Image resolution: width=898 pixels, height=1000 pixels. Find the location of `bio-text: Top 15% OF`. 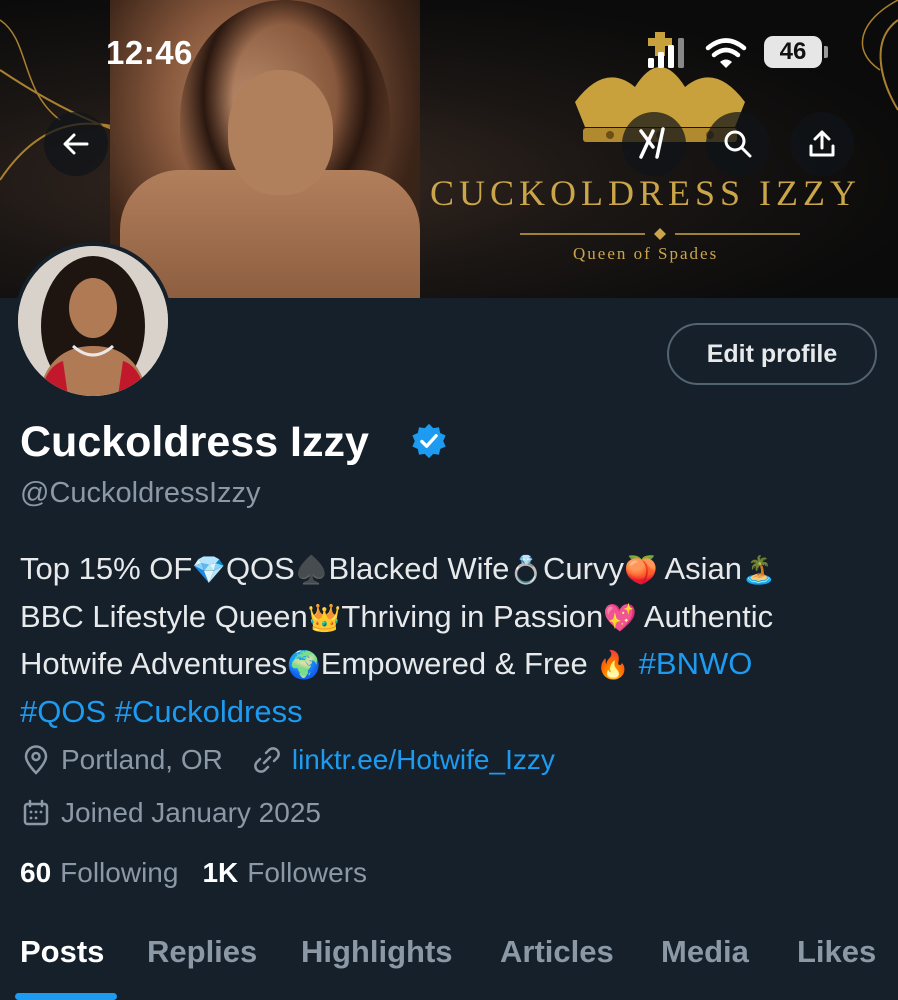

bio-text: Top 15% OF is located at coordinates (106, 568).